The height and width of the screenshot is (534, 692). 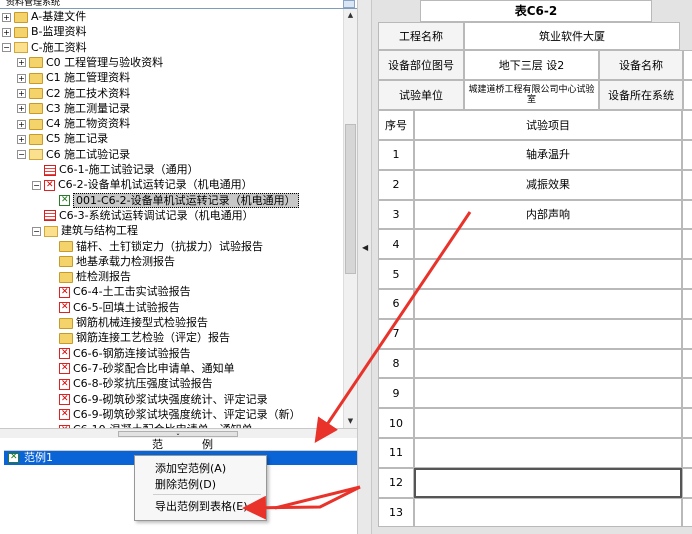 I want to click on location-value: 地下三层 设2, so click(x=531, y=65).